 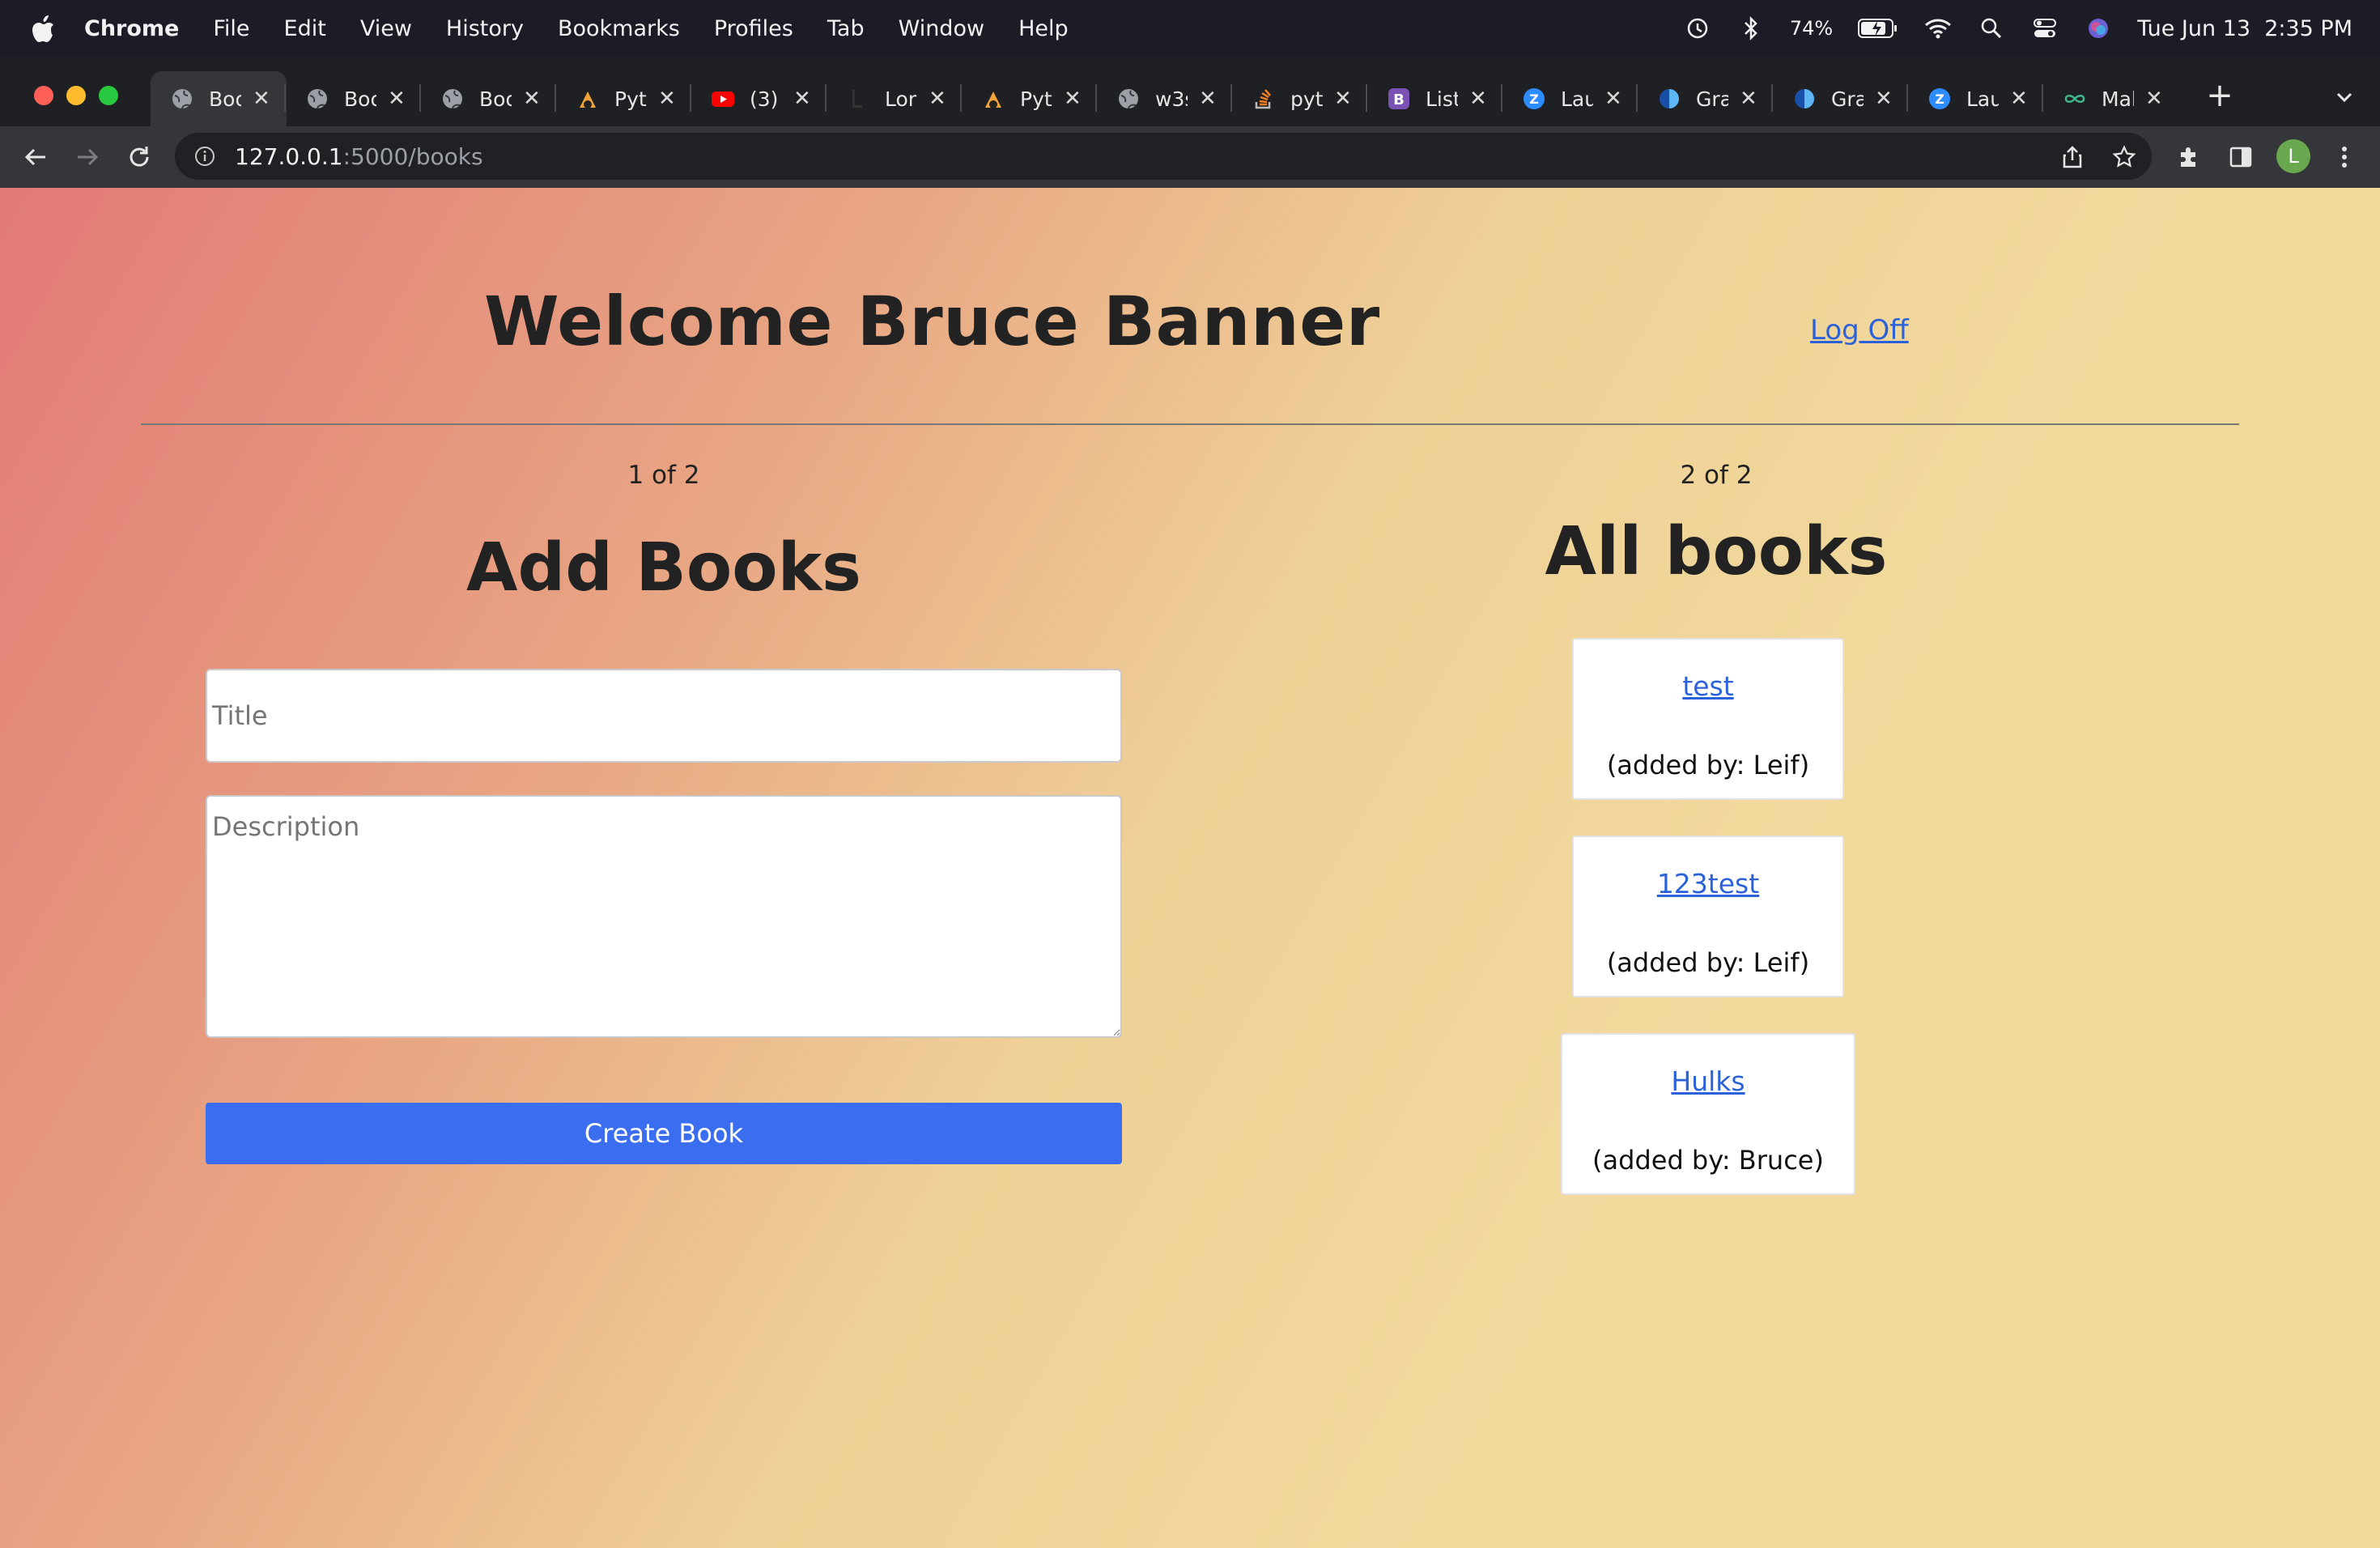 I want to click on url-text: 127.0.0.1:5000/books, so click(x=359, y=157).